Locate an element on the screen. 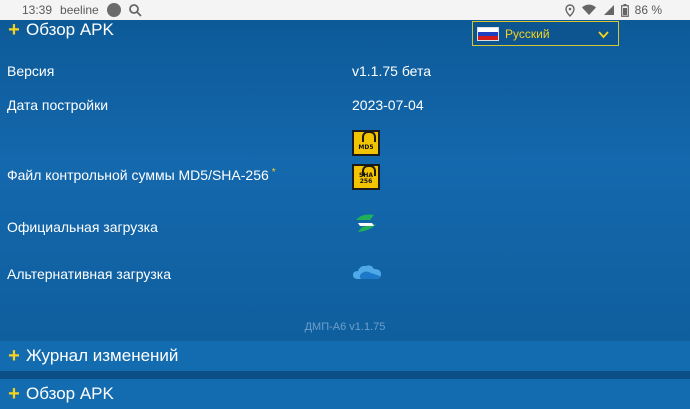 The image size is (690, 409). alternative-download-label: Альтернативная загрузка is located at coordinates (89, 274).